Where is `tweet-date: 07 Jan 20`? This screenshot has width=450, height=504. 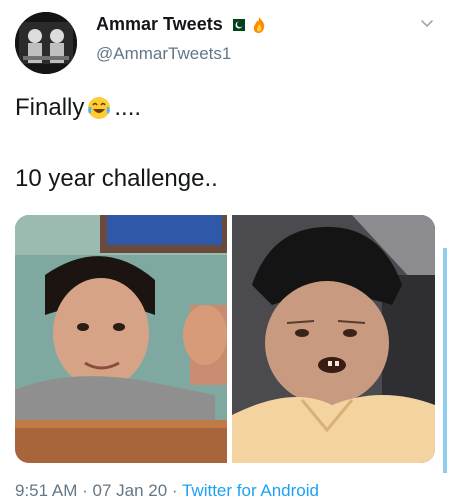
tweet-date: 07 Jan 20 is located at coordinates (129, 490).